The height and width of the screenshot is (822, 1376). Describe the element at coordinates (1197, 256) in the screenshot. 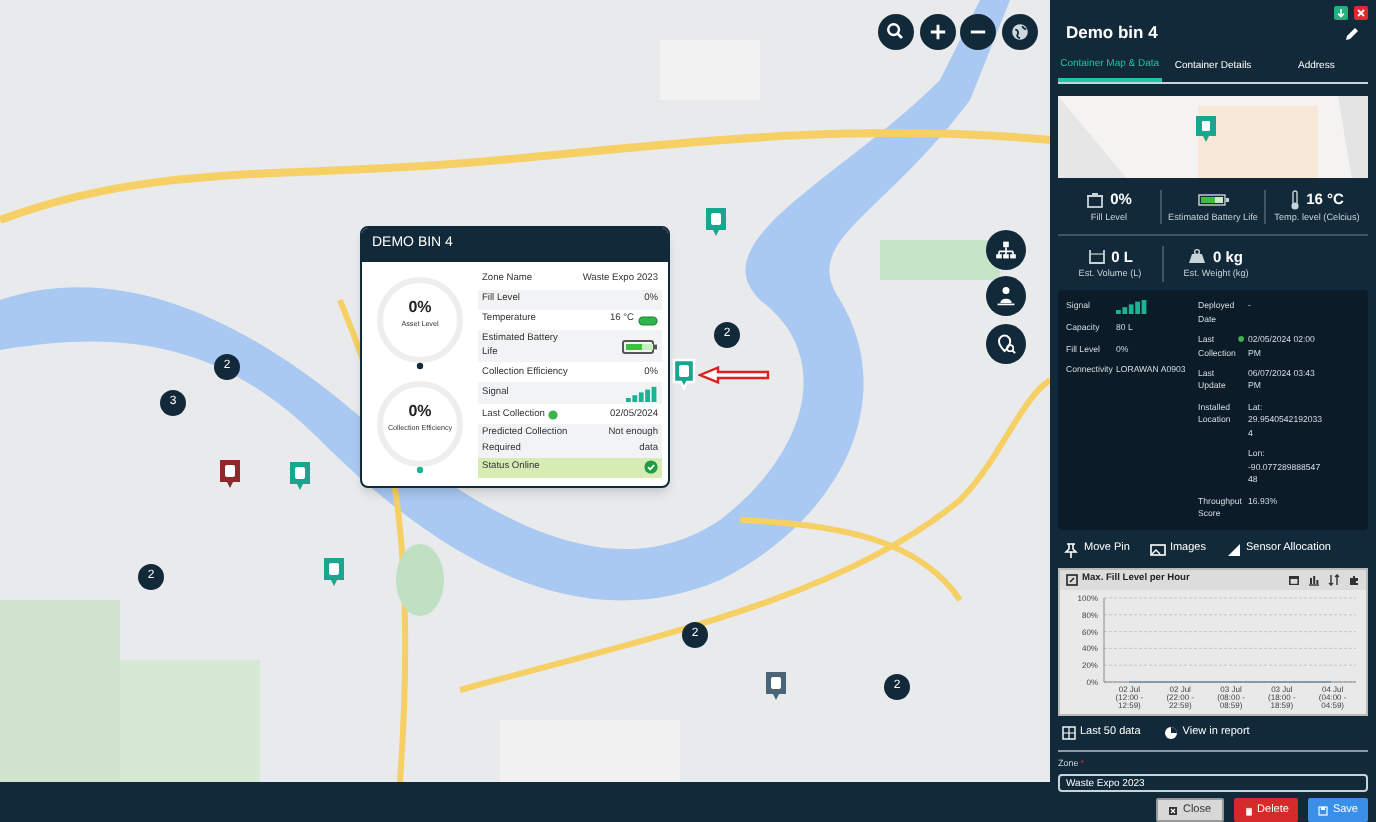

I see `weight-icon` at that location.